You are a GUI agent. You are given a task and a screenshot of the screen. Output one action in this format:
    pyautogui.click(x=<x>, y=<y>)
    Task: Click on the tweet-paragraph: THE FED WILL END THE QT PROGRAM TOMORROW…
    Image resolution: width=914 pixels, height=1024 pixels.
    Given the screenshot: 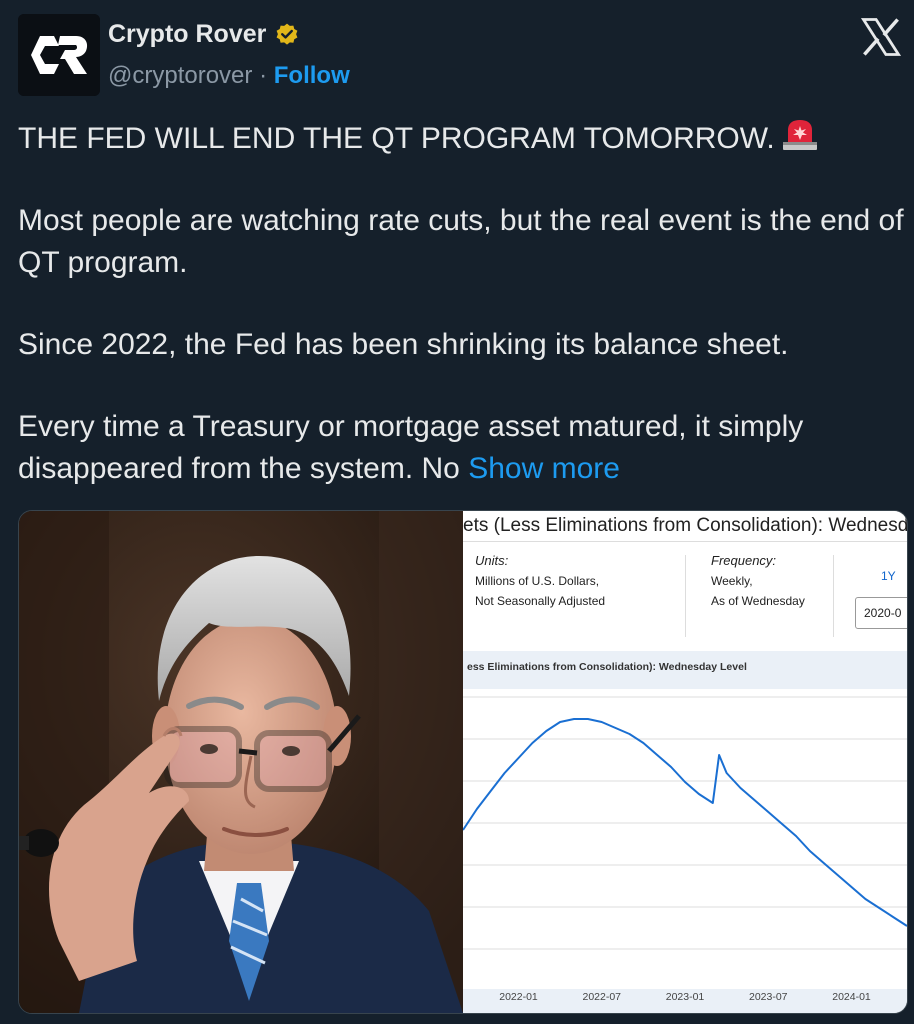 What is the action you would take?
    pyautogui.click(x=463, y=139)
    